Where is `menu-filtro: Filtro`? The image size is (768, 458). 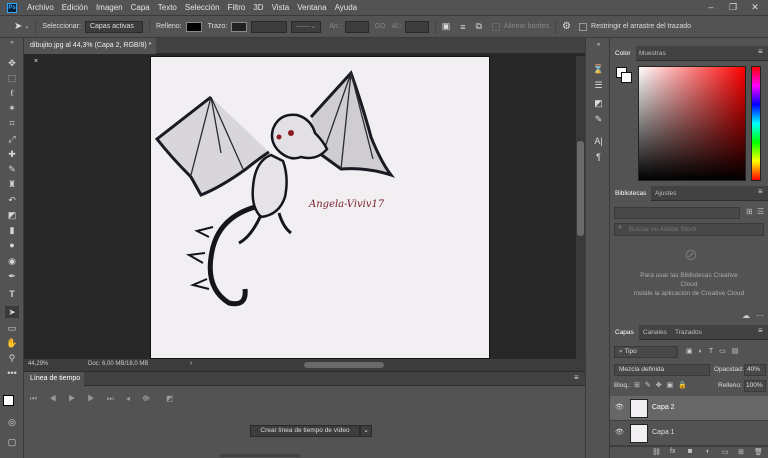
menu-filtro: Filtro is located at coordinates (237, 7).